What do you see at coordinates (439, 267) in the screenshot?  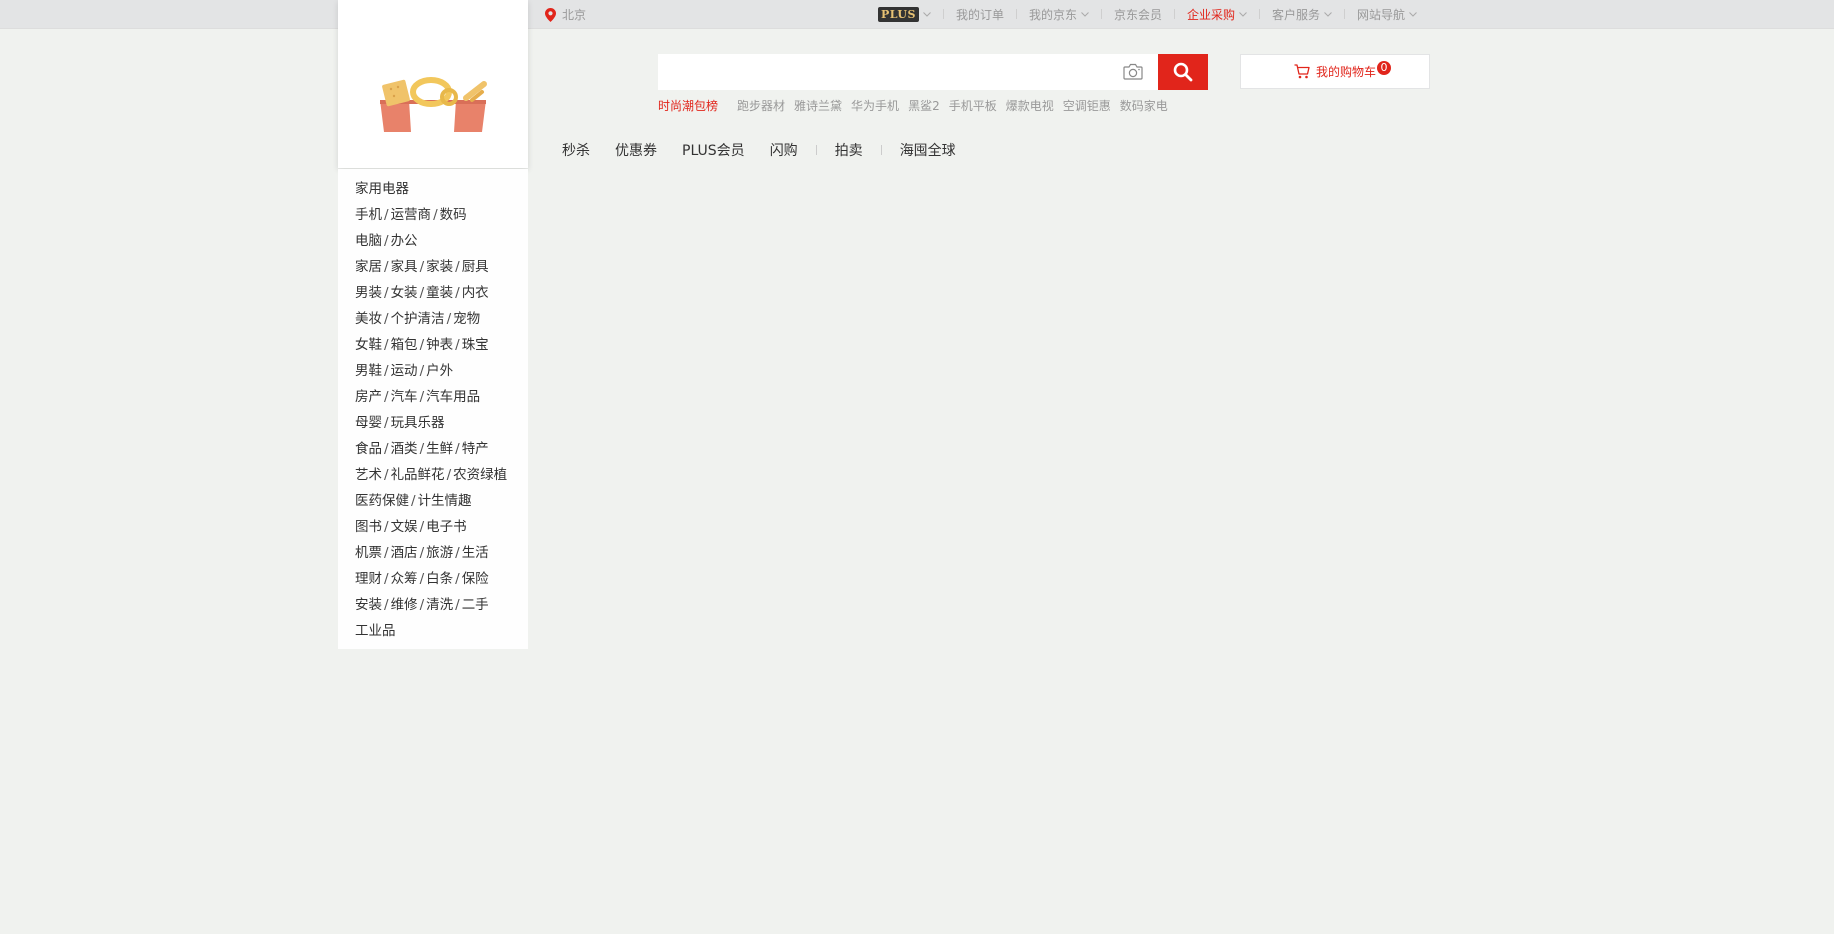 I see `category-link: 家装` at bounding box center [439, 267].